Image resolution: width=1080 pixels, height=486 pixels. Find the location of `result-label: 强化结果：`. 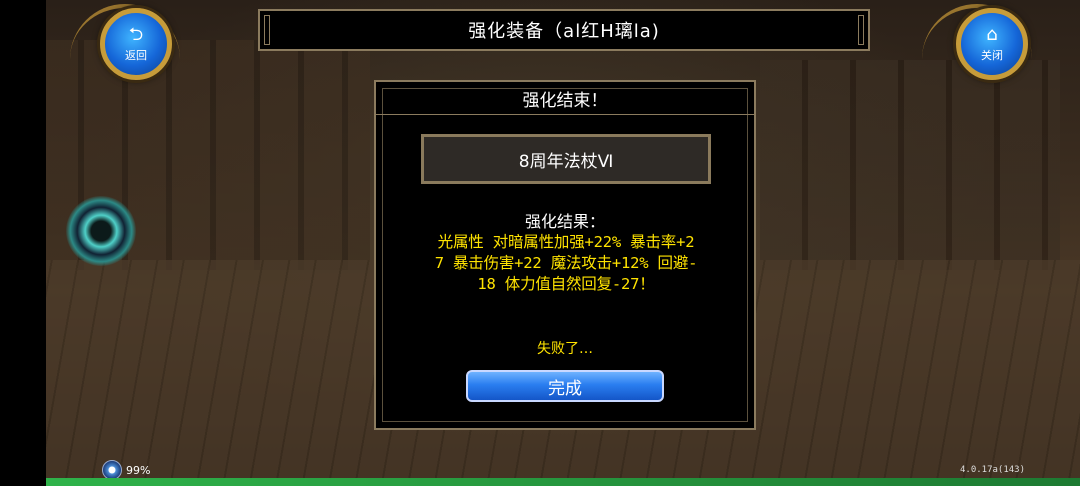

result-label: 强化结果： is located at coordinates (564, 221).